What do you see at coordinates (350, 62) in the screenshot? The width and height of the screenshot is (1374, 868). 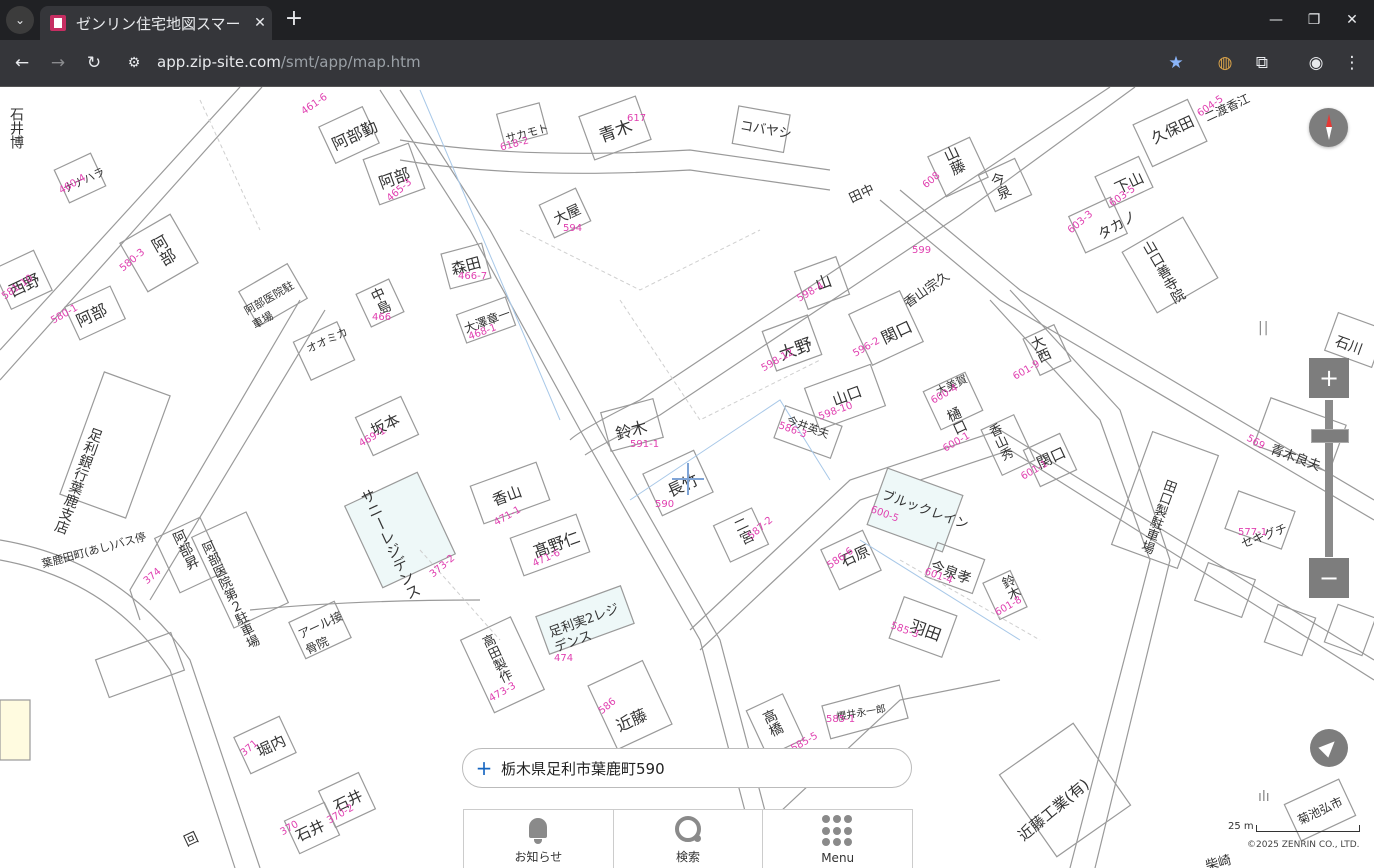 I see `url-path: /smt/app/map.htm` at bounding box center [350, 62].